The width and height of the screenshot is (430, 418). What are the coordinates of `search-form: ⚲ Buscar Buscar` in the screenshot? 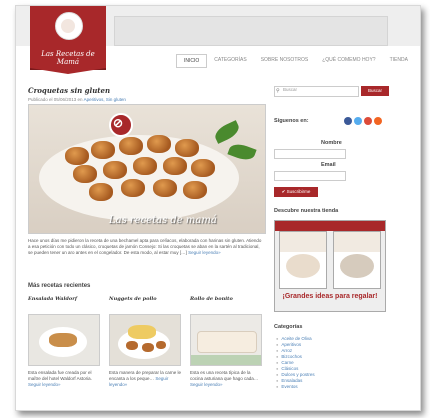 It's located at (340, 91).